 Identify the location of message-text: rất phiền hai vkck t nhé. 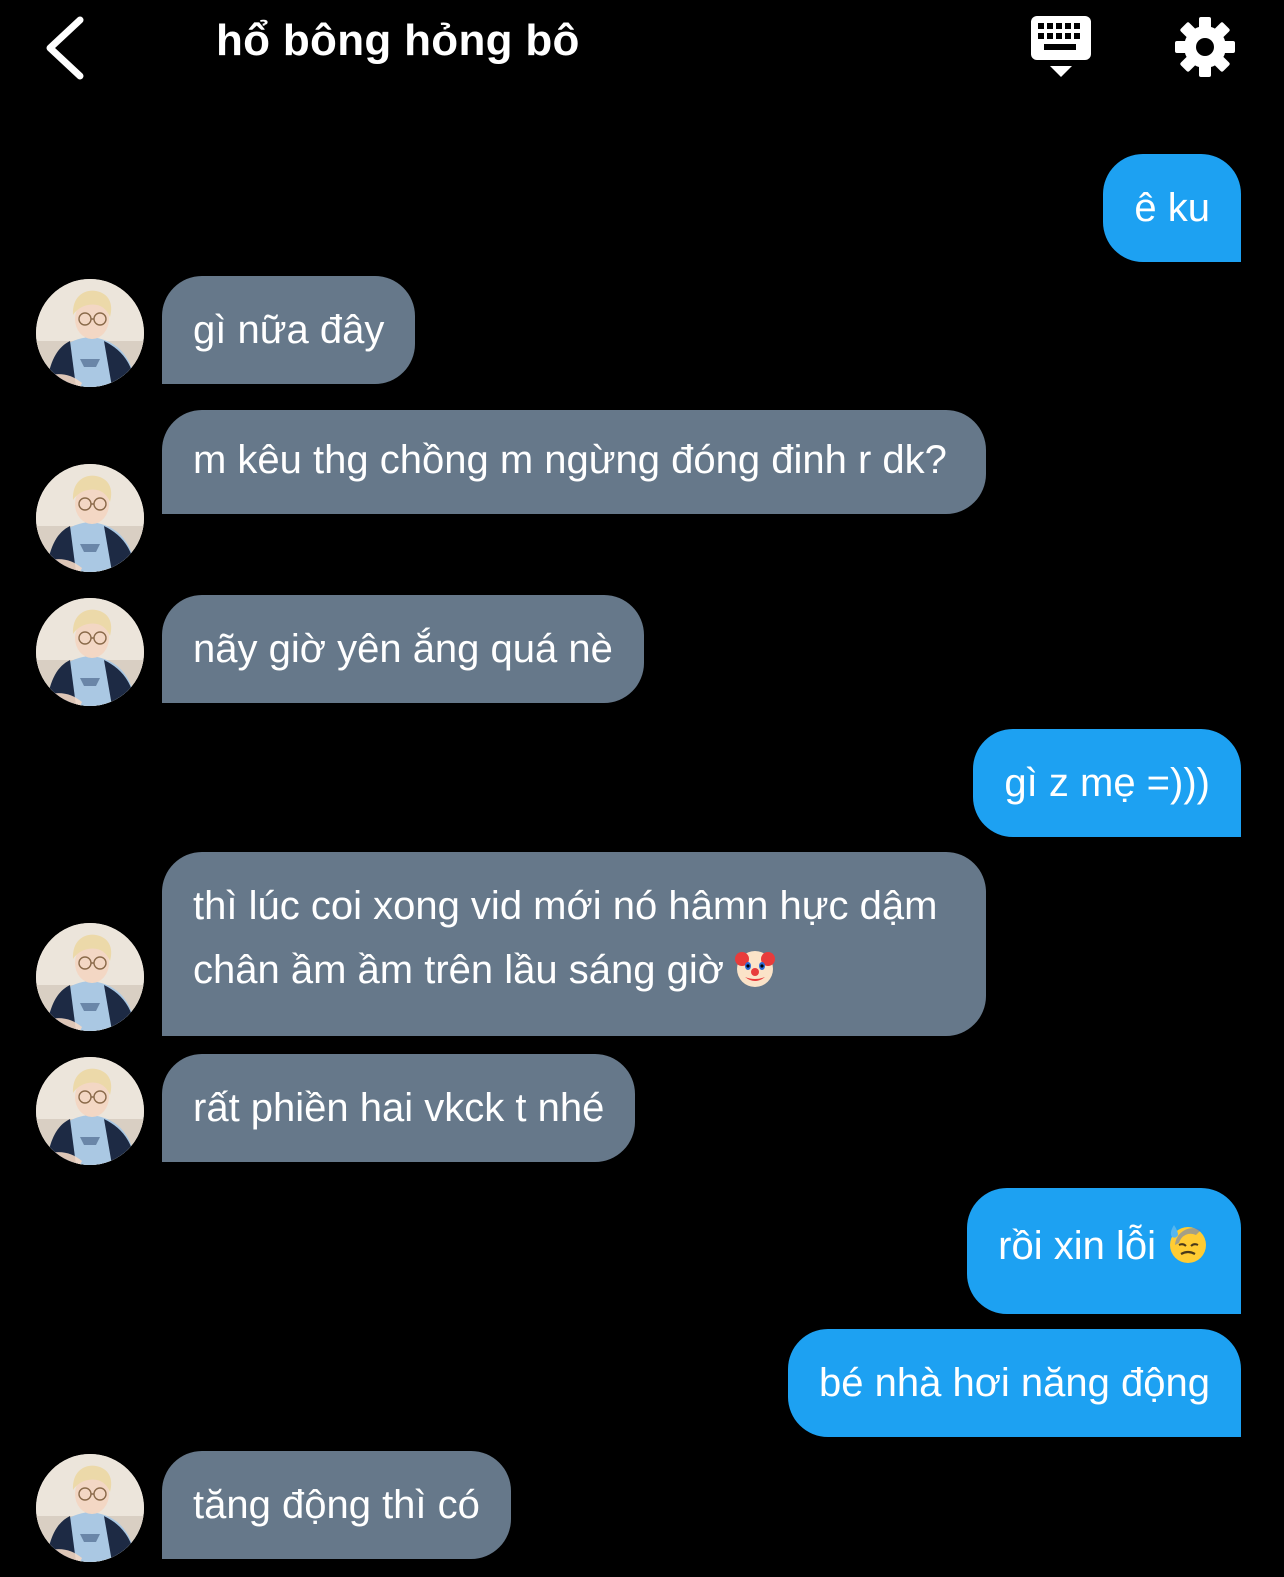
(399, 1108).